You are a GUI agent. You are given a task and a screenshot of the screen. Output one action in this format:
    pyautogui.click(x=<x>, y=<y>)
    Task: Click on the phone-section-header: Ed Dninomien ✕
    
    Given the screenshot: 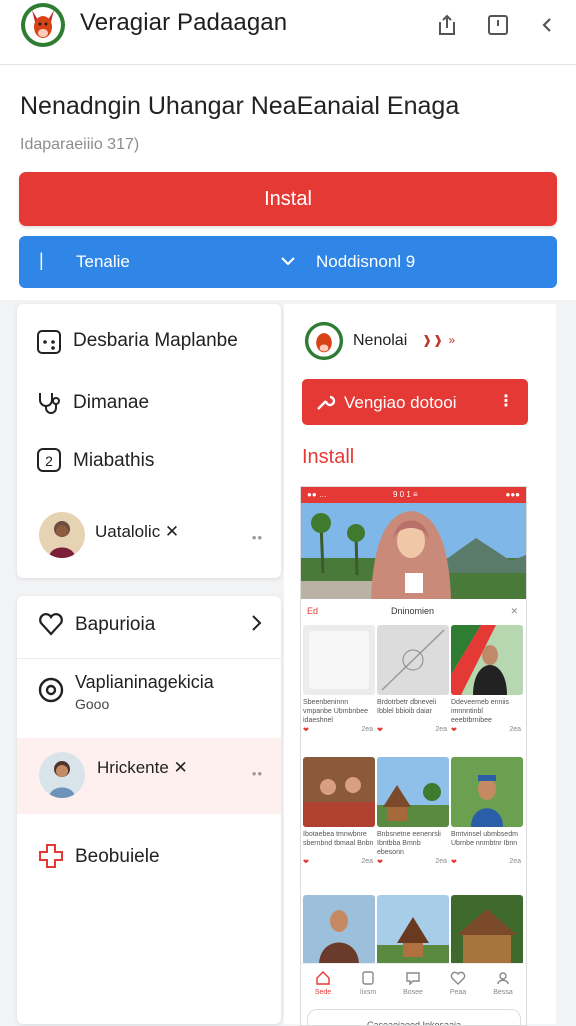 What is the action you would take?
    pyautogui.click(x=413, y=612)
    